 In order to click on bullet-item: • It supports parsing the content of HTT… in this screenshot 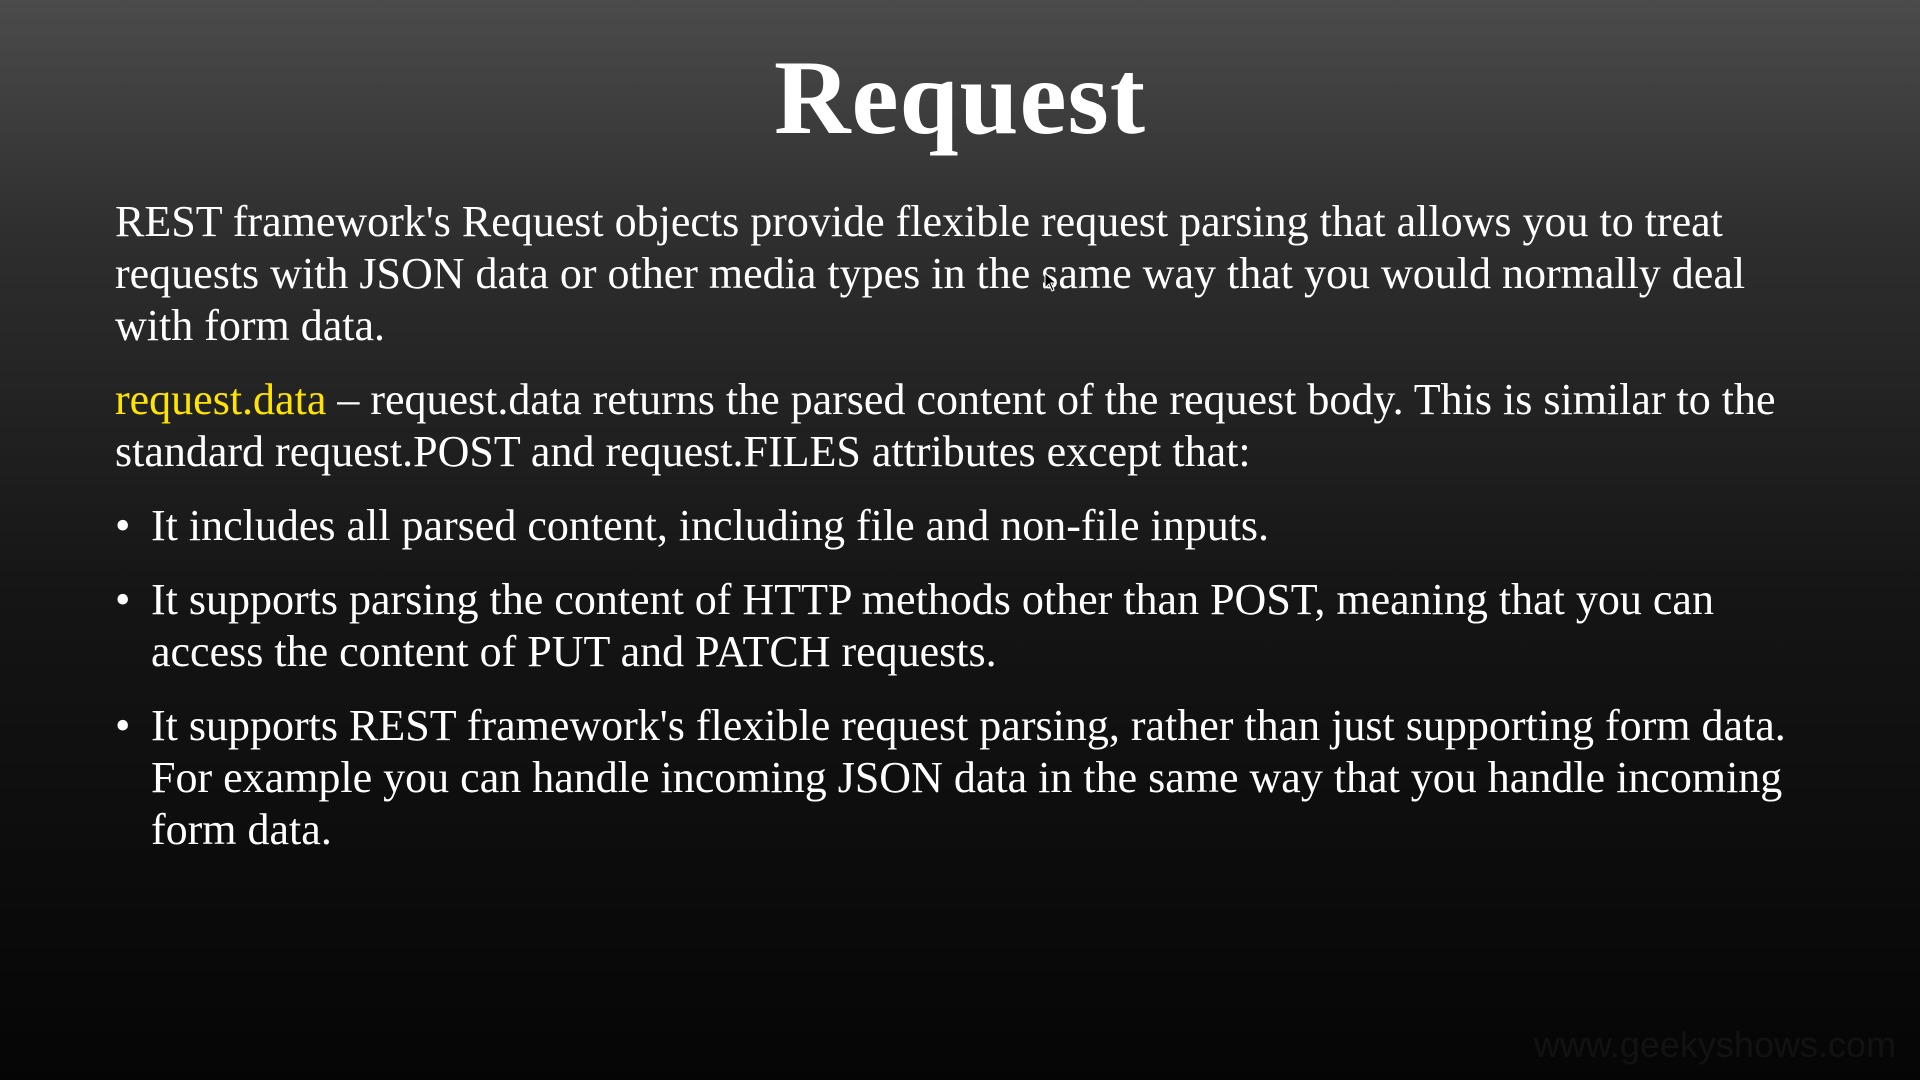, I will do `click(965, 626)`.